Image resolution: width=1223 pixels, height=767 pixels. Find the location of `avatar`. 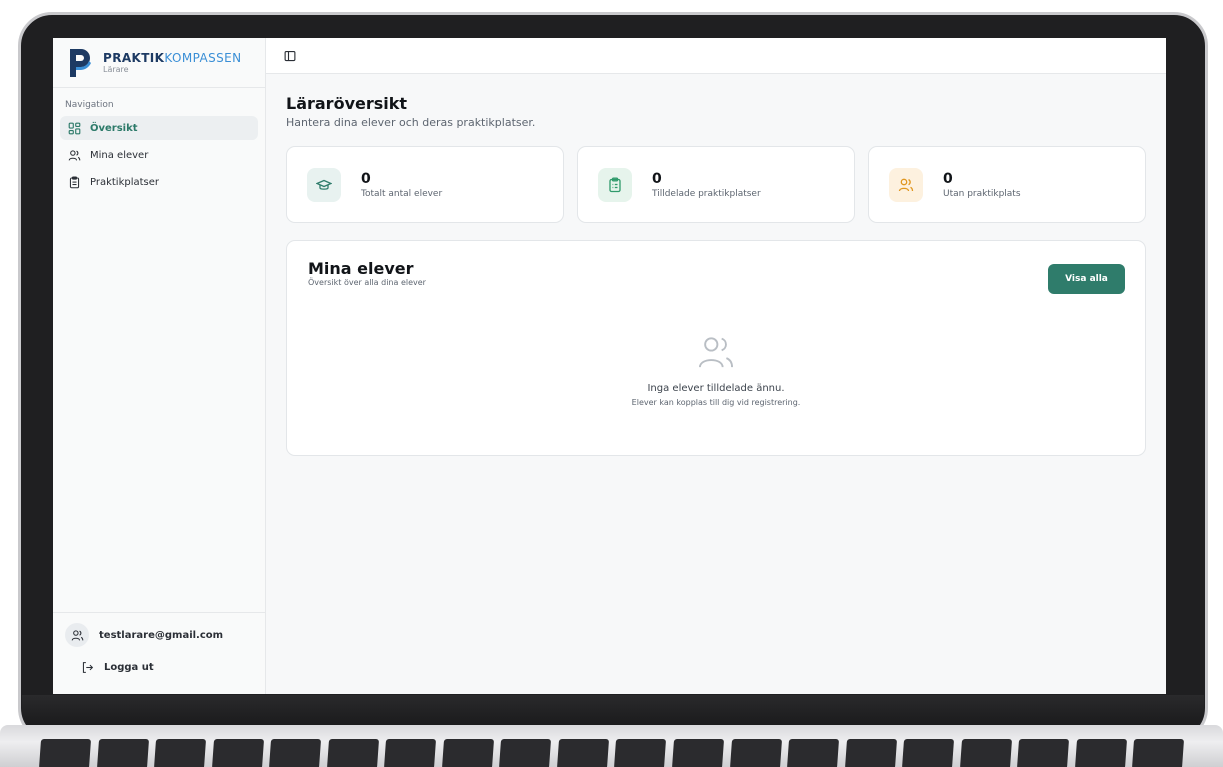

avatar is located at coordinates (77, 635).